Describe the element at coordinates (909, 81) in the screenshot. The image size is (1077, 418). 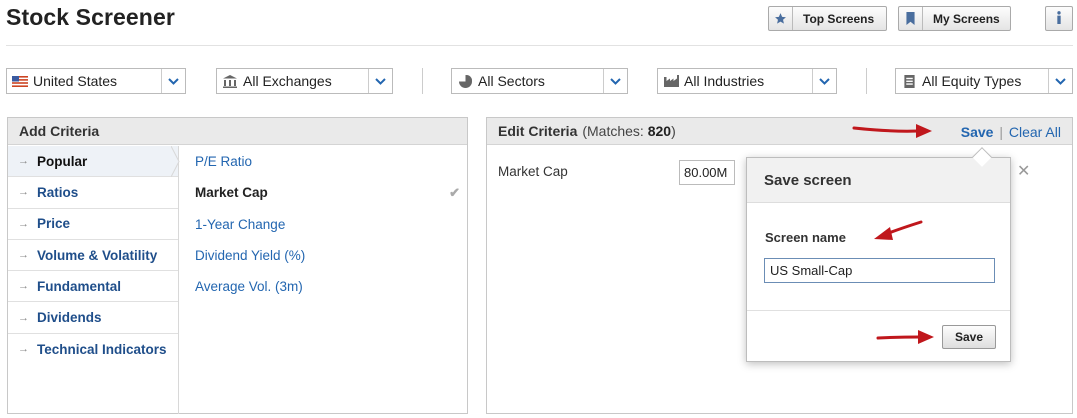
I see `document-icon` at that location.